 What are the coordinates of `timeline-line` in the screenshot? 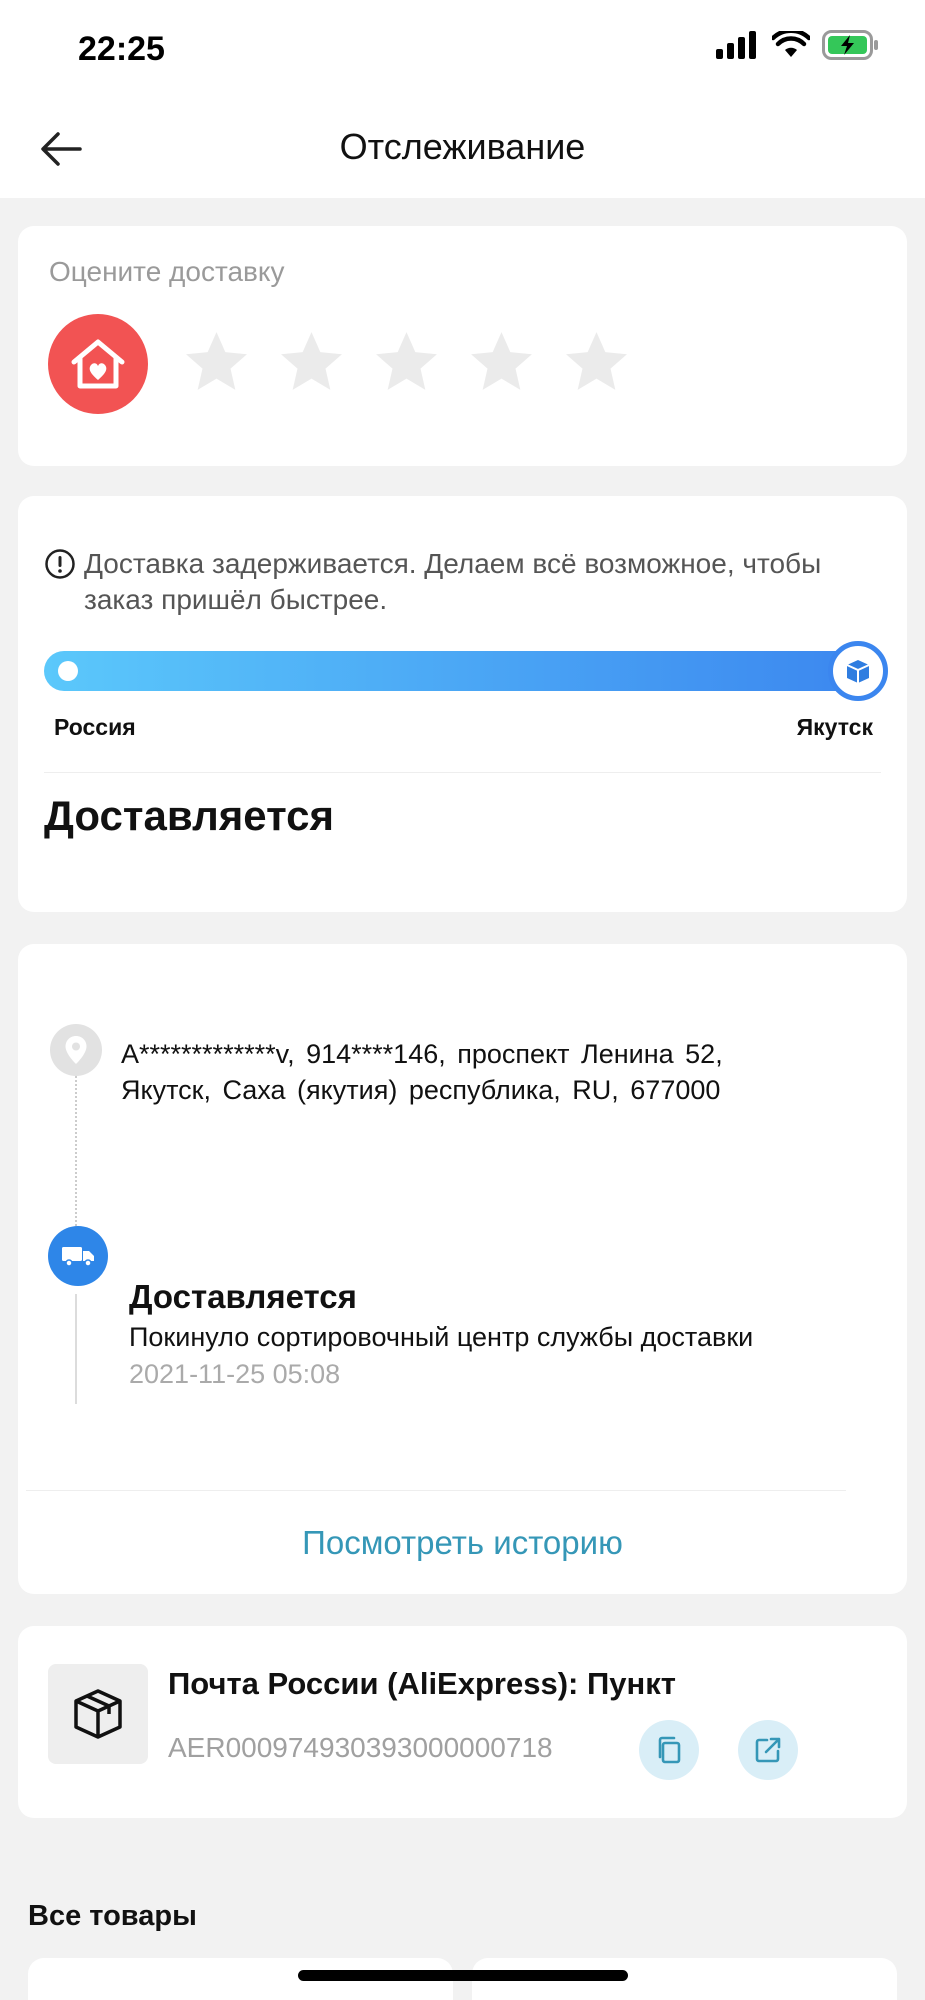 It's located at (76, 1349).